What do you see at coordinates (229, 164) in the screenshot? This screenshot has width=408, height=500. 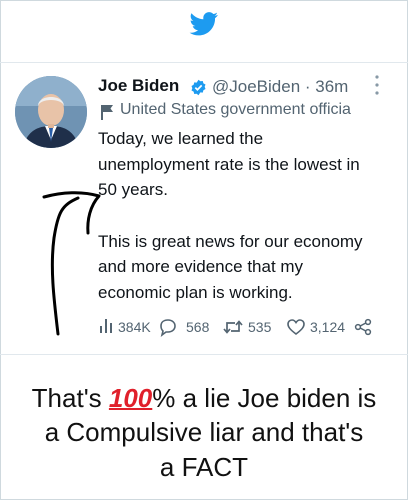 I see `tweet-text-line-2: unemployment rate is the lowest in` at bounding box center [229, 164].